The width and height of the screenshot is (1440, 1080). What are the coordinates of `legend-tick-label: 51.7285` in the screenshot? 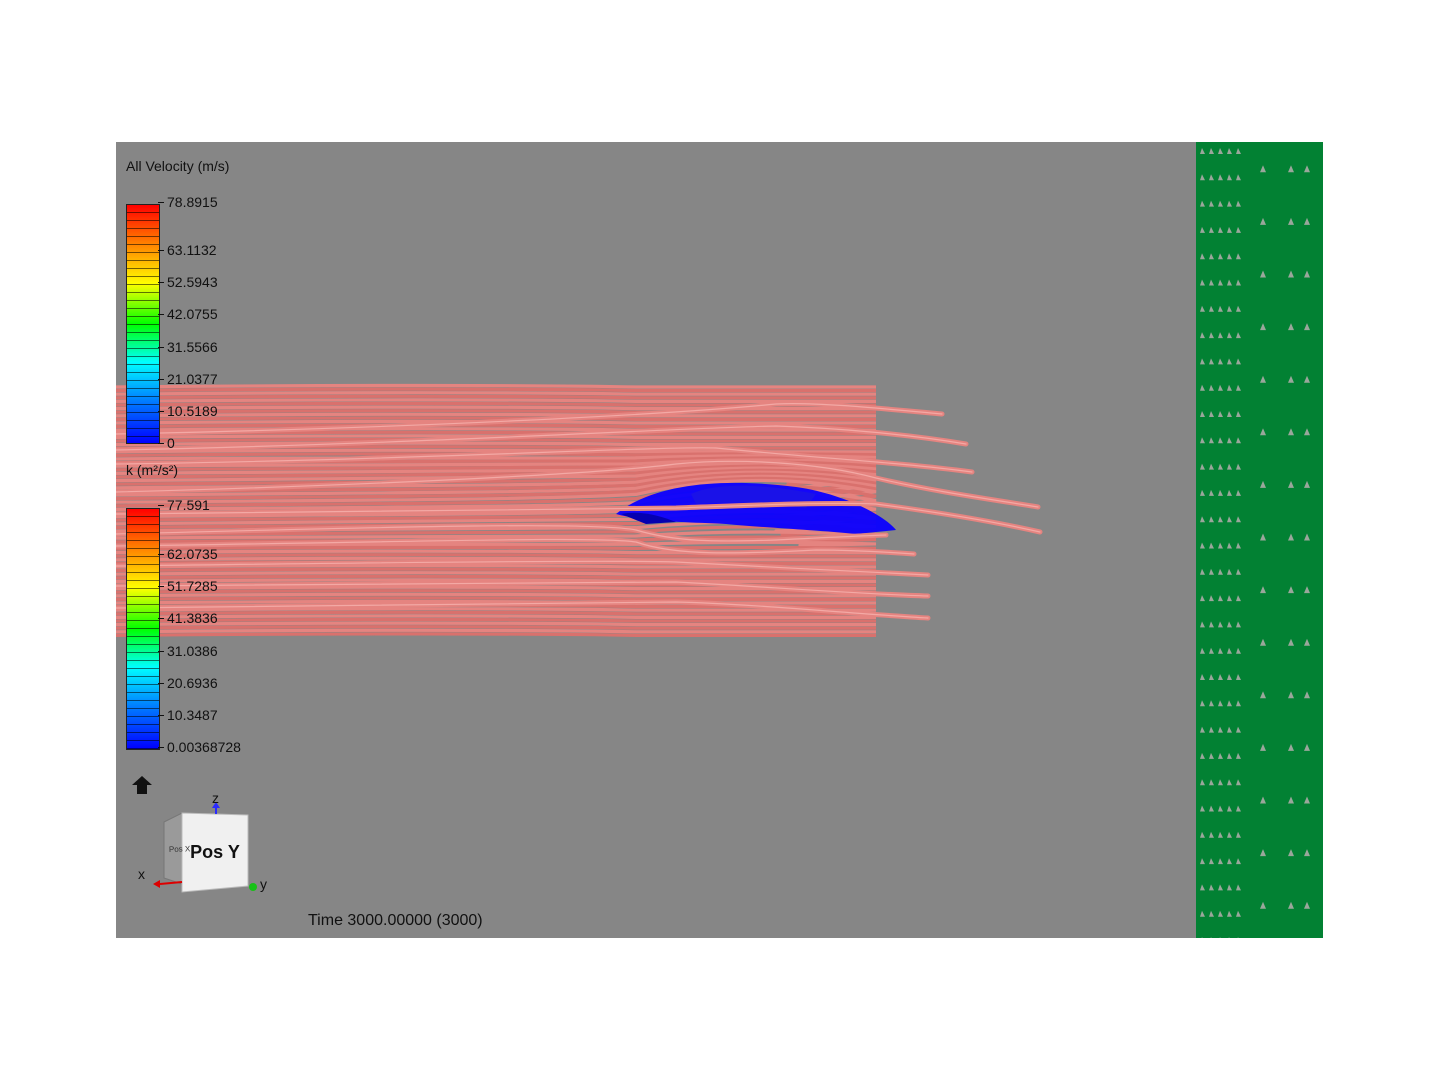 It's located at (192, 586).